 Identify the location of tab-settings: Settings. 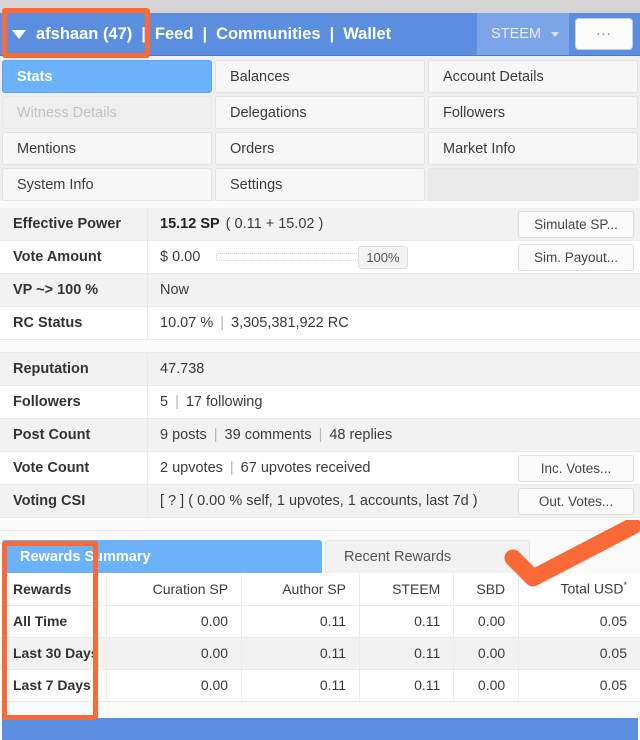
(320, 184).